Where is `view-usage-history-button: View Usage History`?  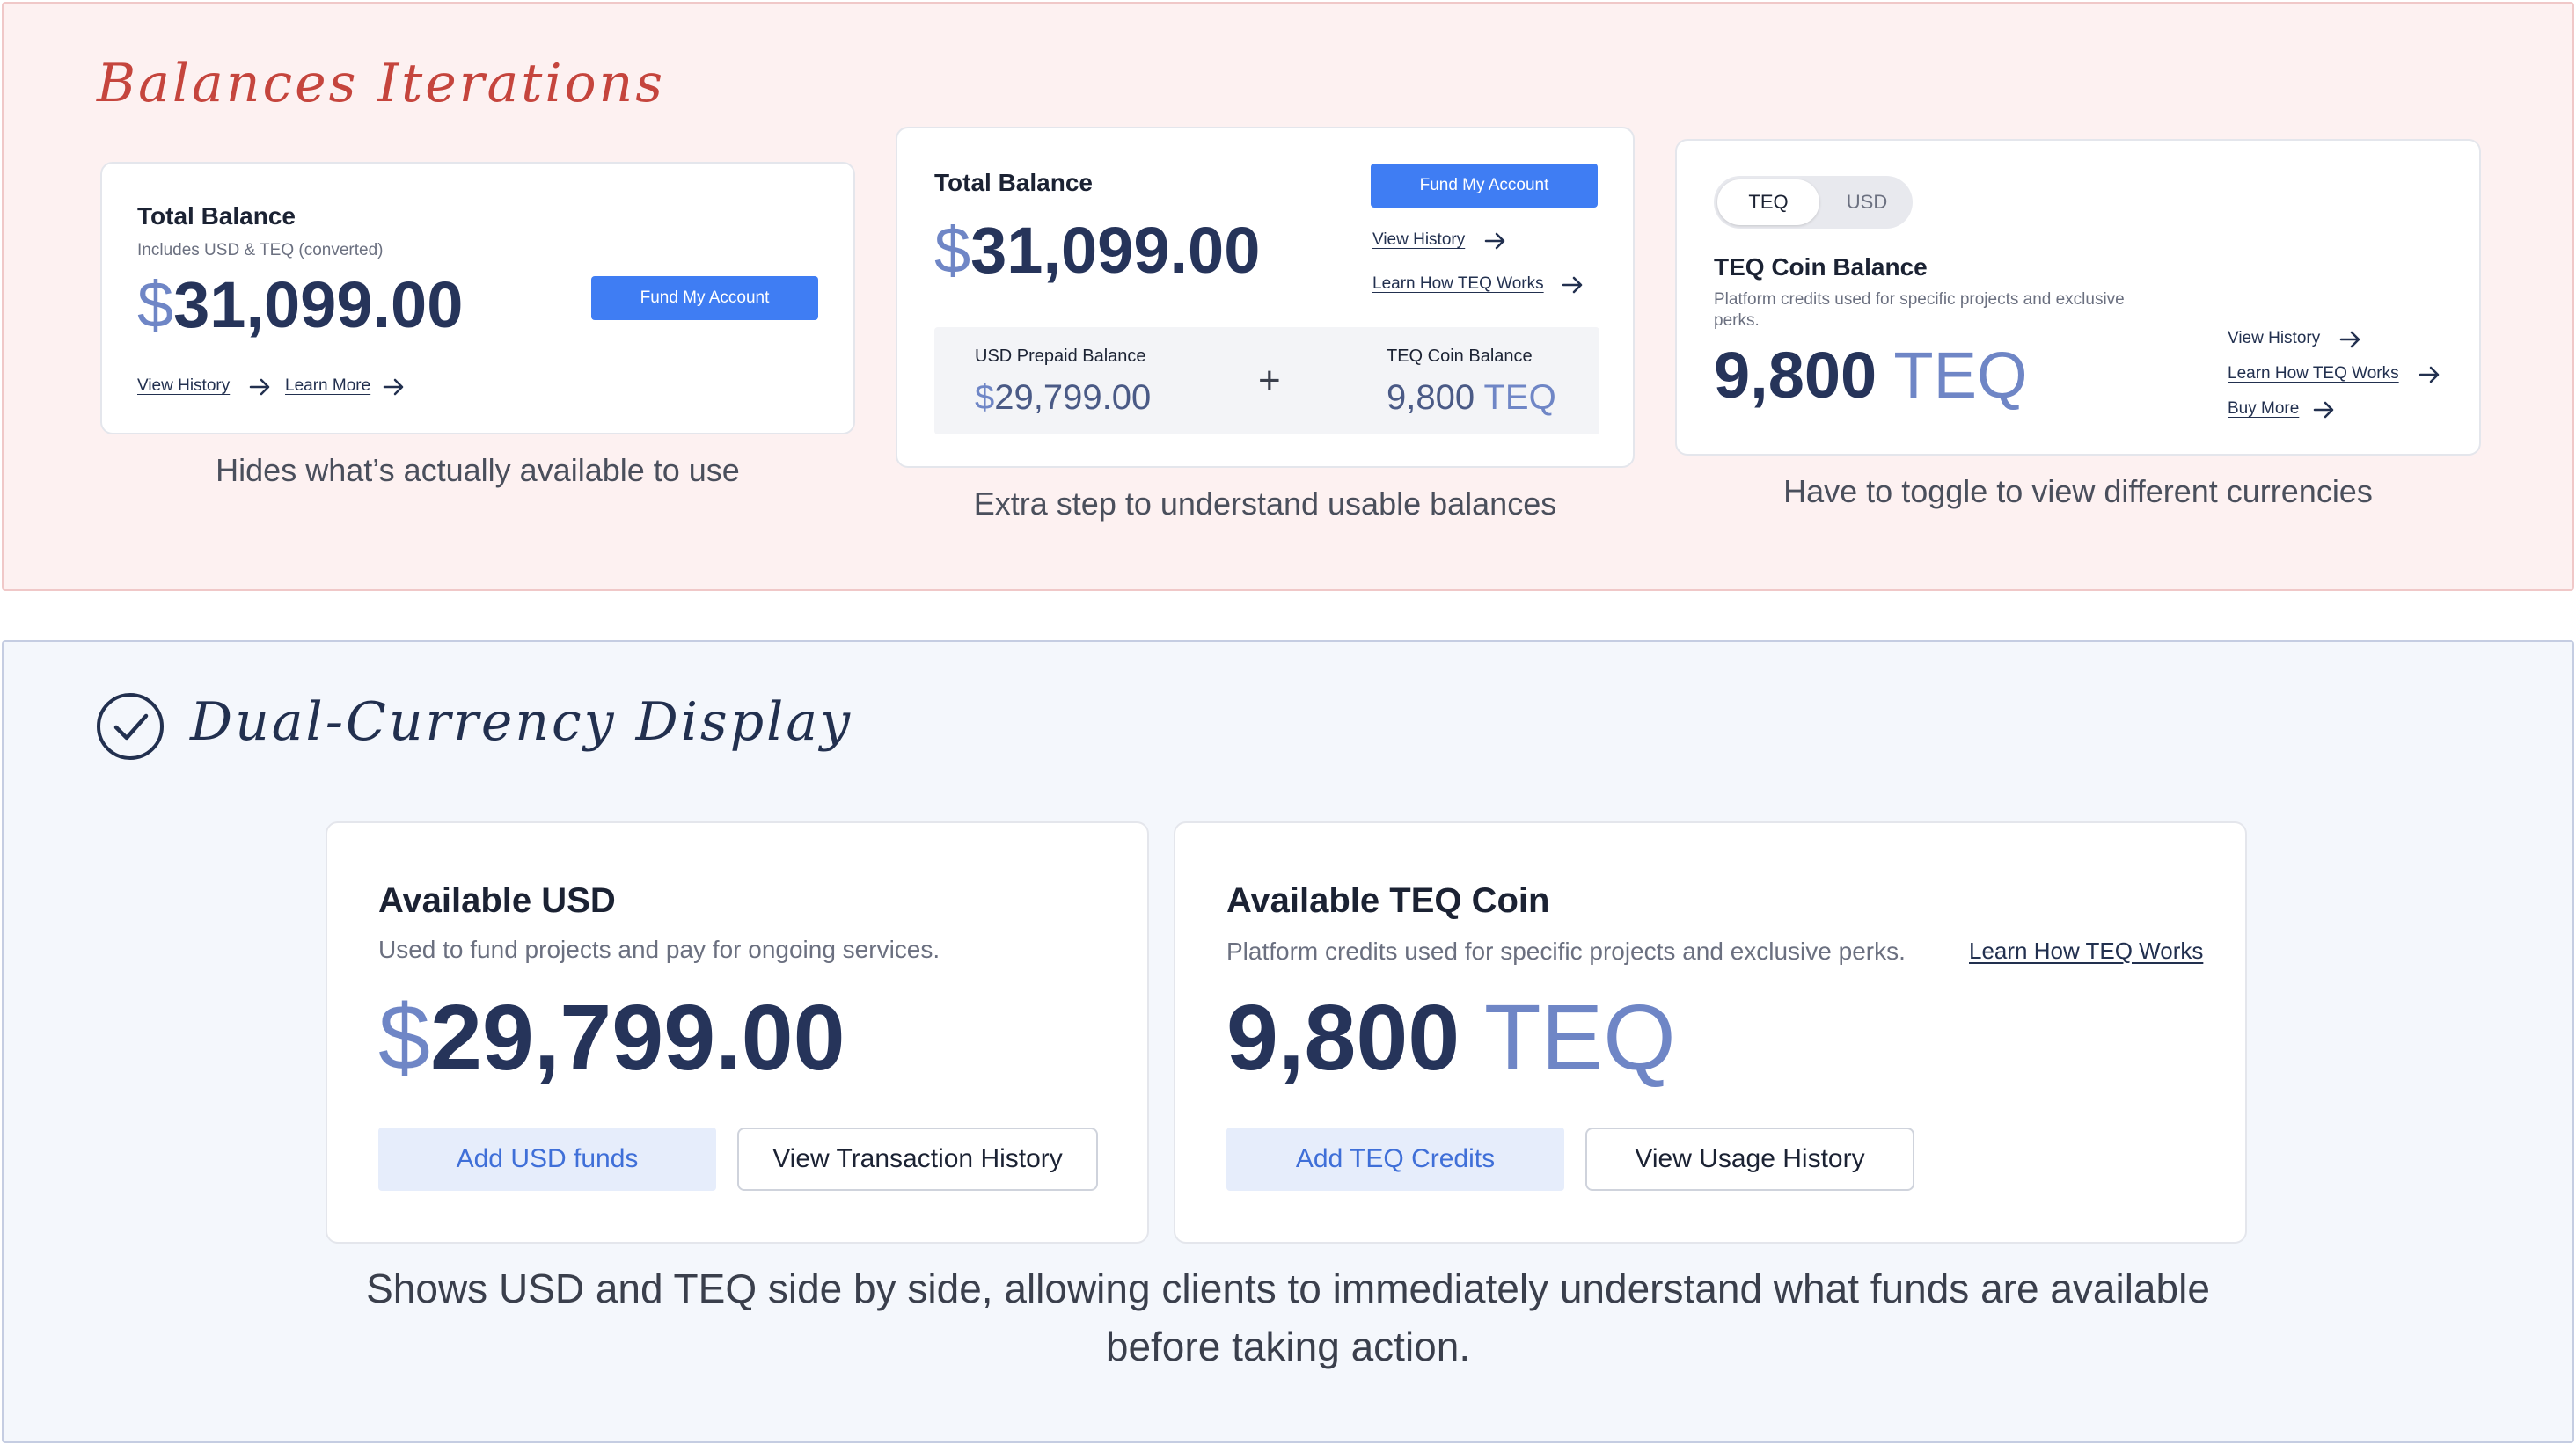
view-usage-history-button: View Usage History is located at coordinates (1749, 1160).